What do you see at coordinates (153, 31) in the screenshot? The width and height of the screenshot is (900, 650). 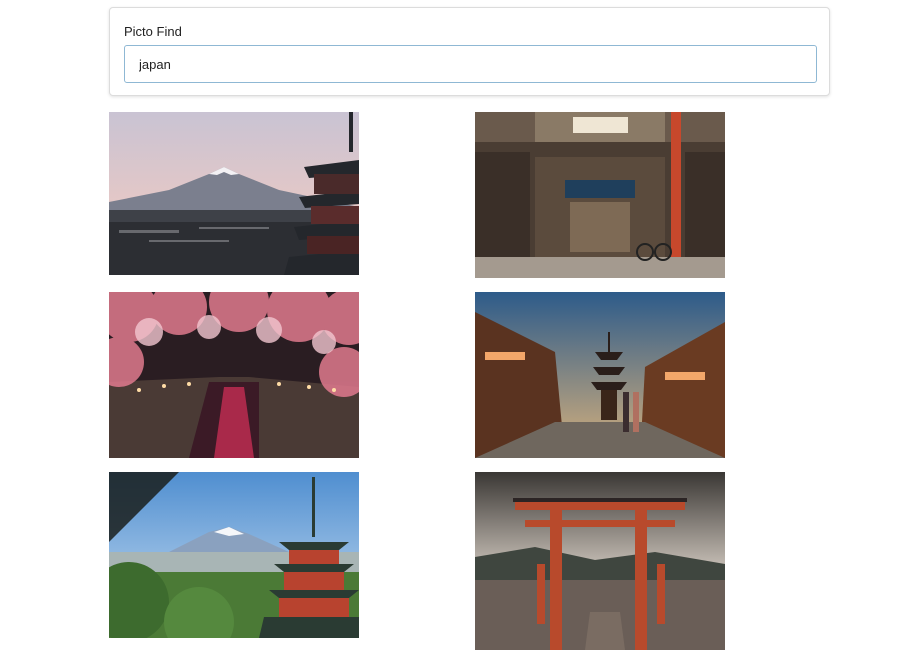 I see `app-title: Picto Find` at bounding box center [153, 31].